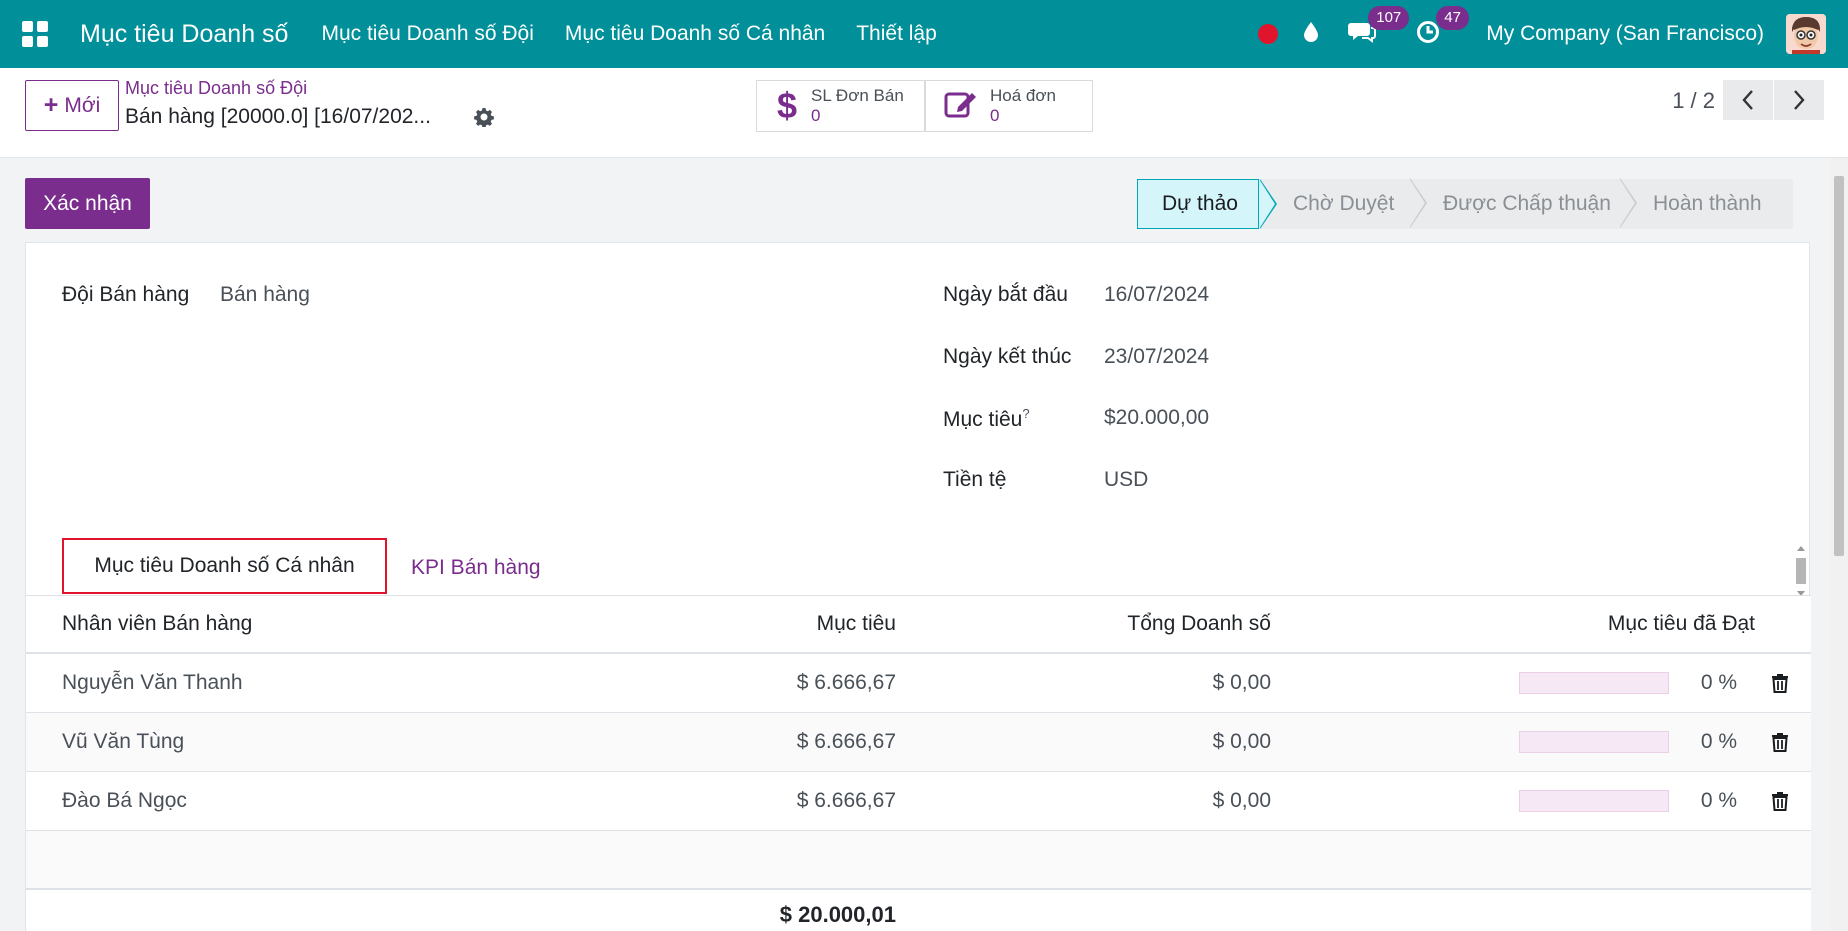  Describe the element at coordinates (87, 203) in the screenshot. I see `confirm-button: Xác nhận` at that location.